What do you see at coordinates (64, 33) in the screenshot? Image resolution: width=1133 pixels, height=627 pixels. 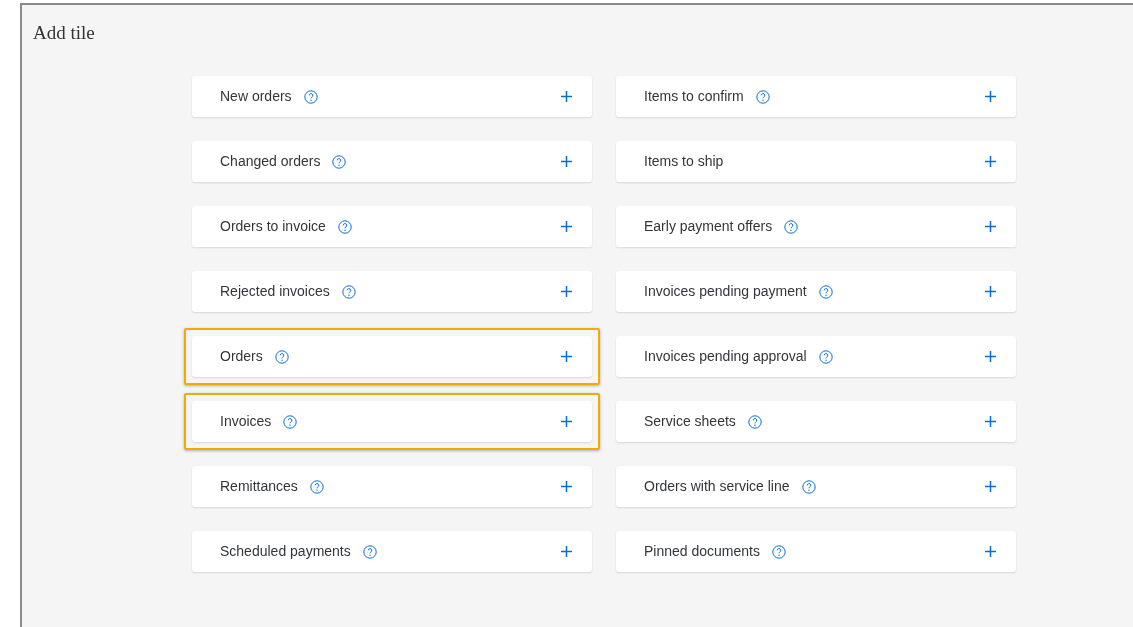 I see `dialog-title: Add tile` at bounding box center [64, 33].